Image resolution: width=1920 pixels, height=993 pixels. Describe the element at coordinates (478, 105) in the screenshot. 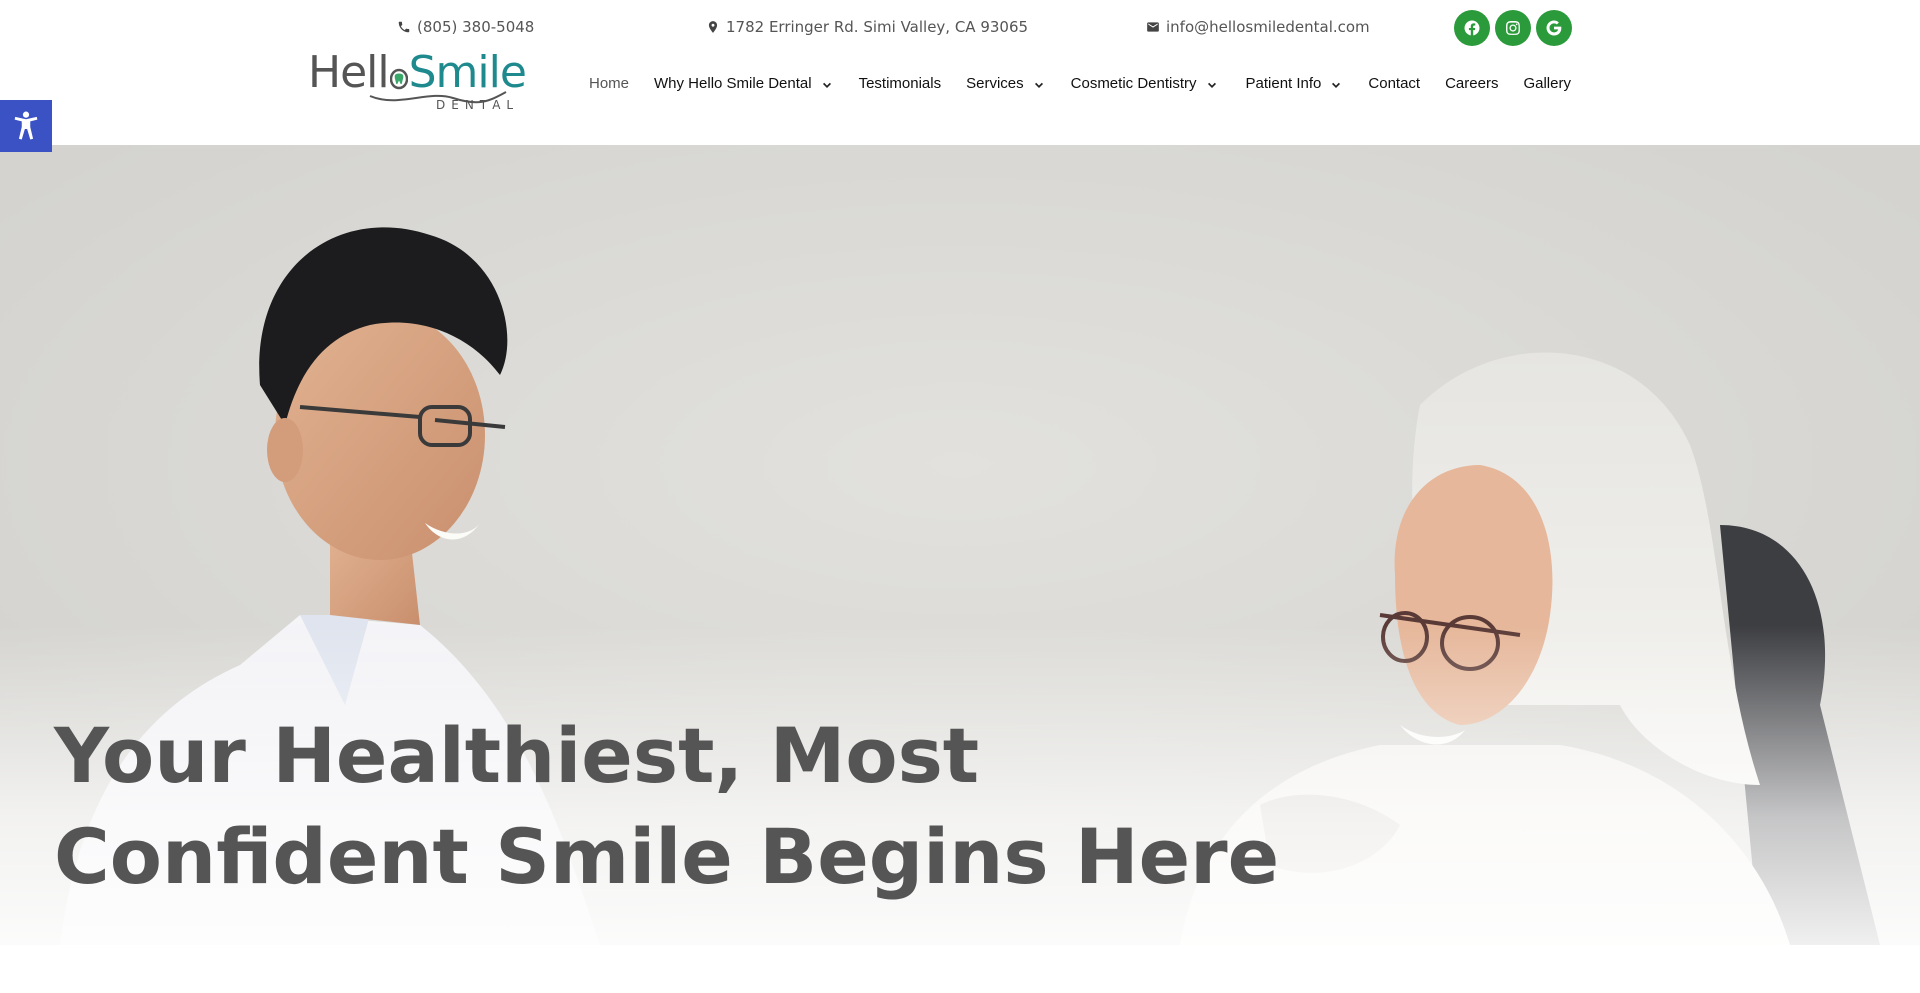

I see `logo-subtitle: DENTAL` at that location.